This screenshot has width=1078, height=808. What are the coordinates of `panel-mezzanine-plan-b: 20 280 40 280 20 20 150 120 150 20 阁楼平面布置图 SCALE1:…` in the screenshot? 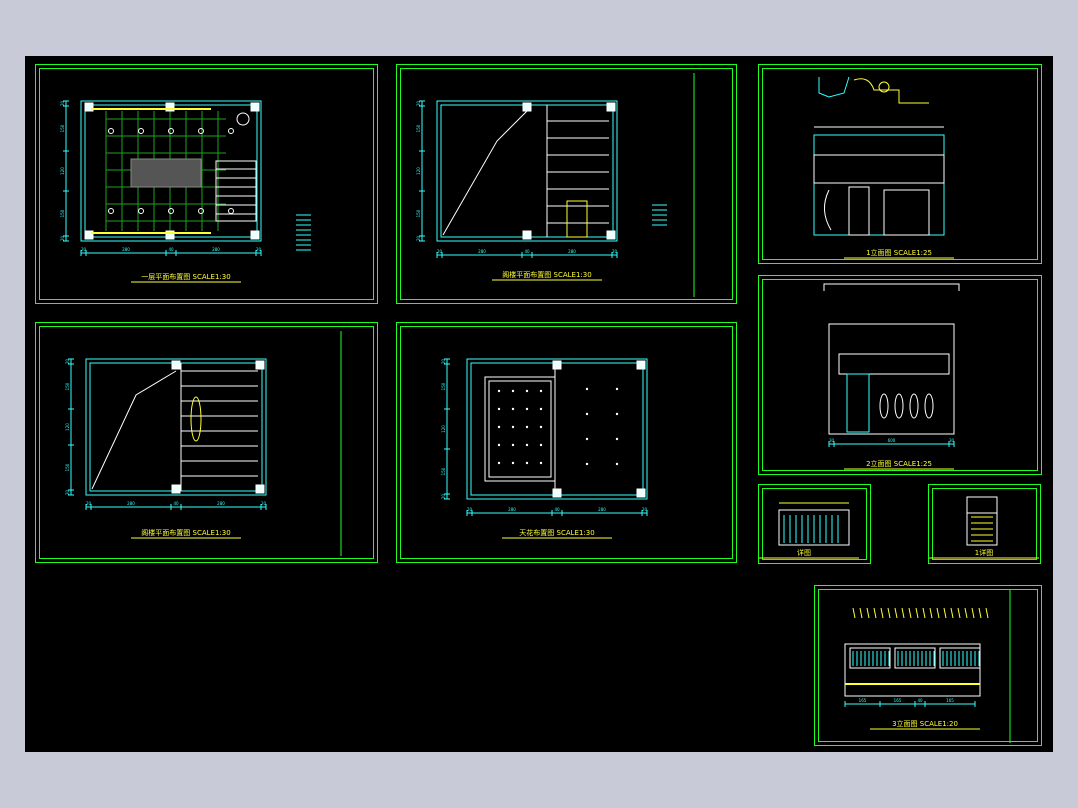 It's located at (206, 442).